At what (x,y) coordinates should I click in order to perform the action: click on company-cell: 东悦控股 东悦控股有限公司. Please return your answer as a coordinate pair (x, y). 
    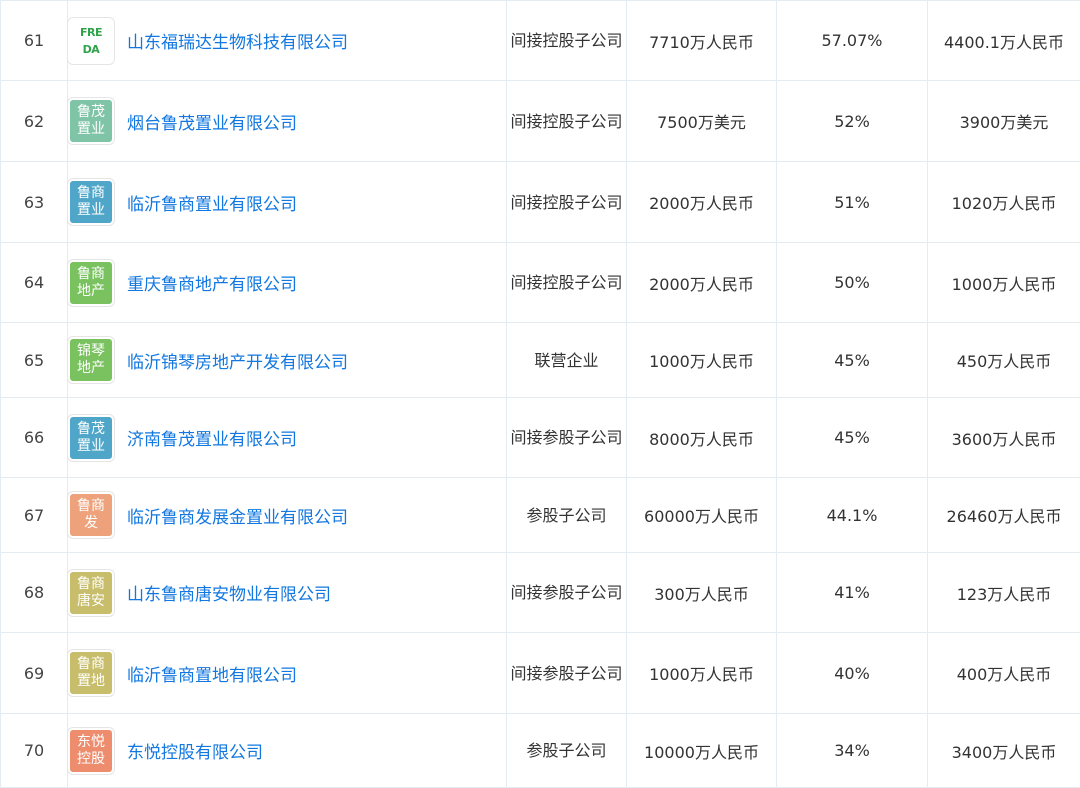
    Looking at the image, I should click on (287, 751).